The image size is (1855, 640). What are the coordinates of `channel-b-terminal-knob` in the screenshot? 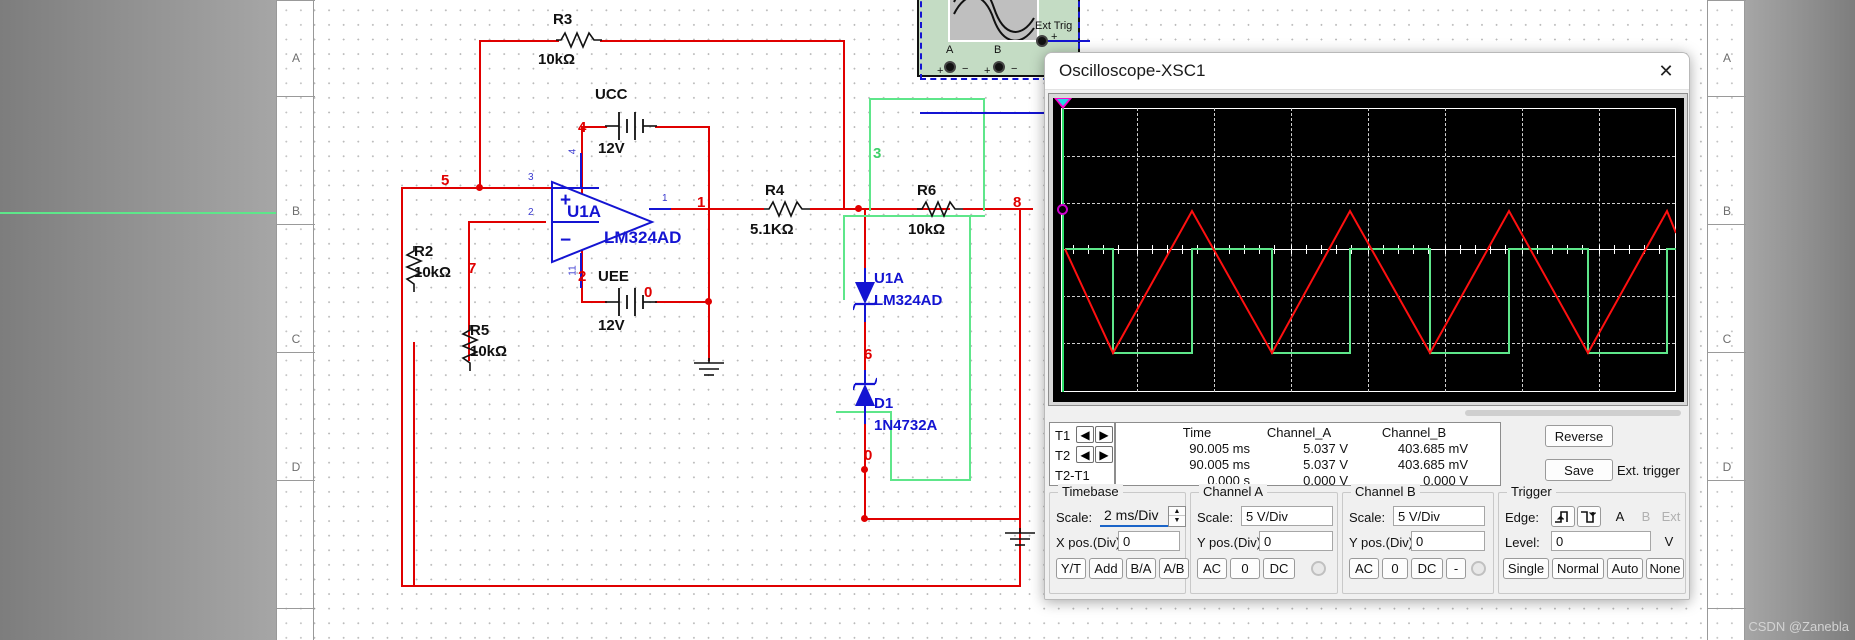 It's located at (1478, 568).